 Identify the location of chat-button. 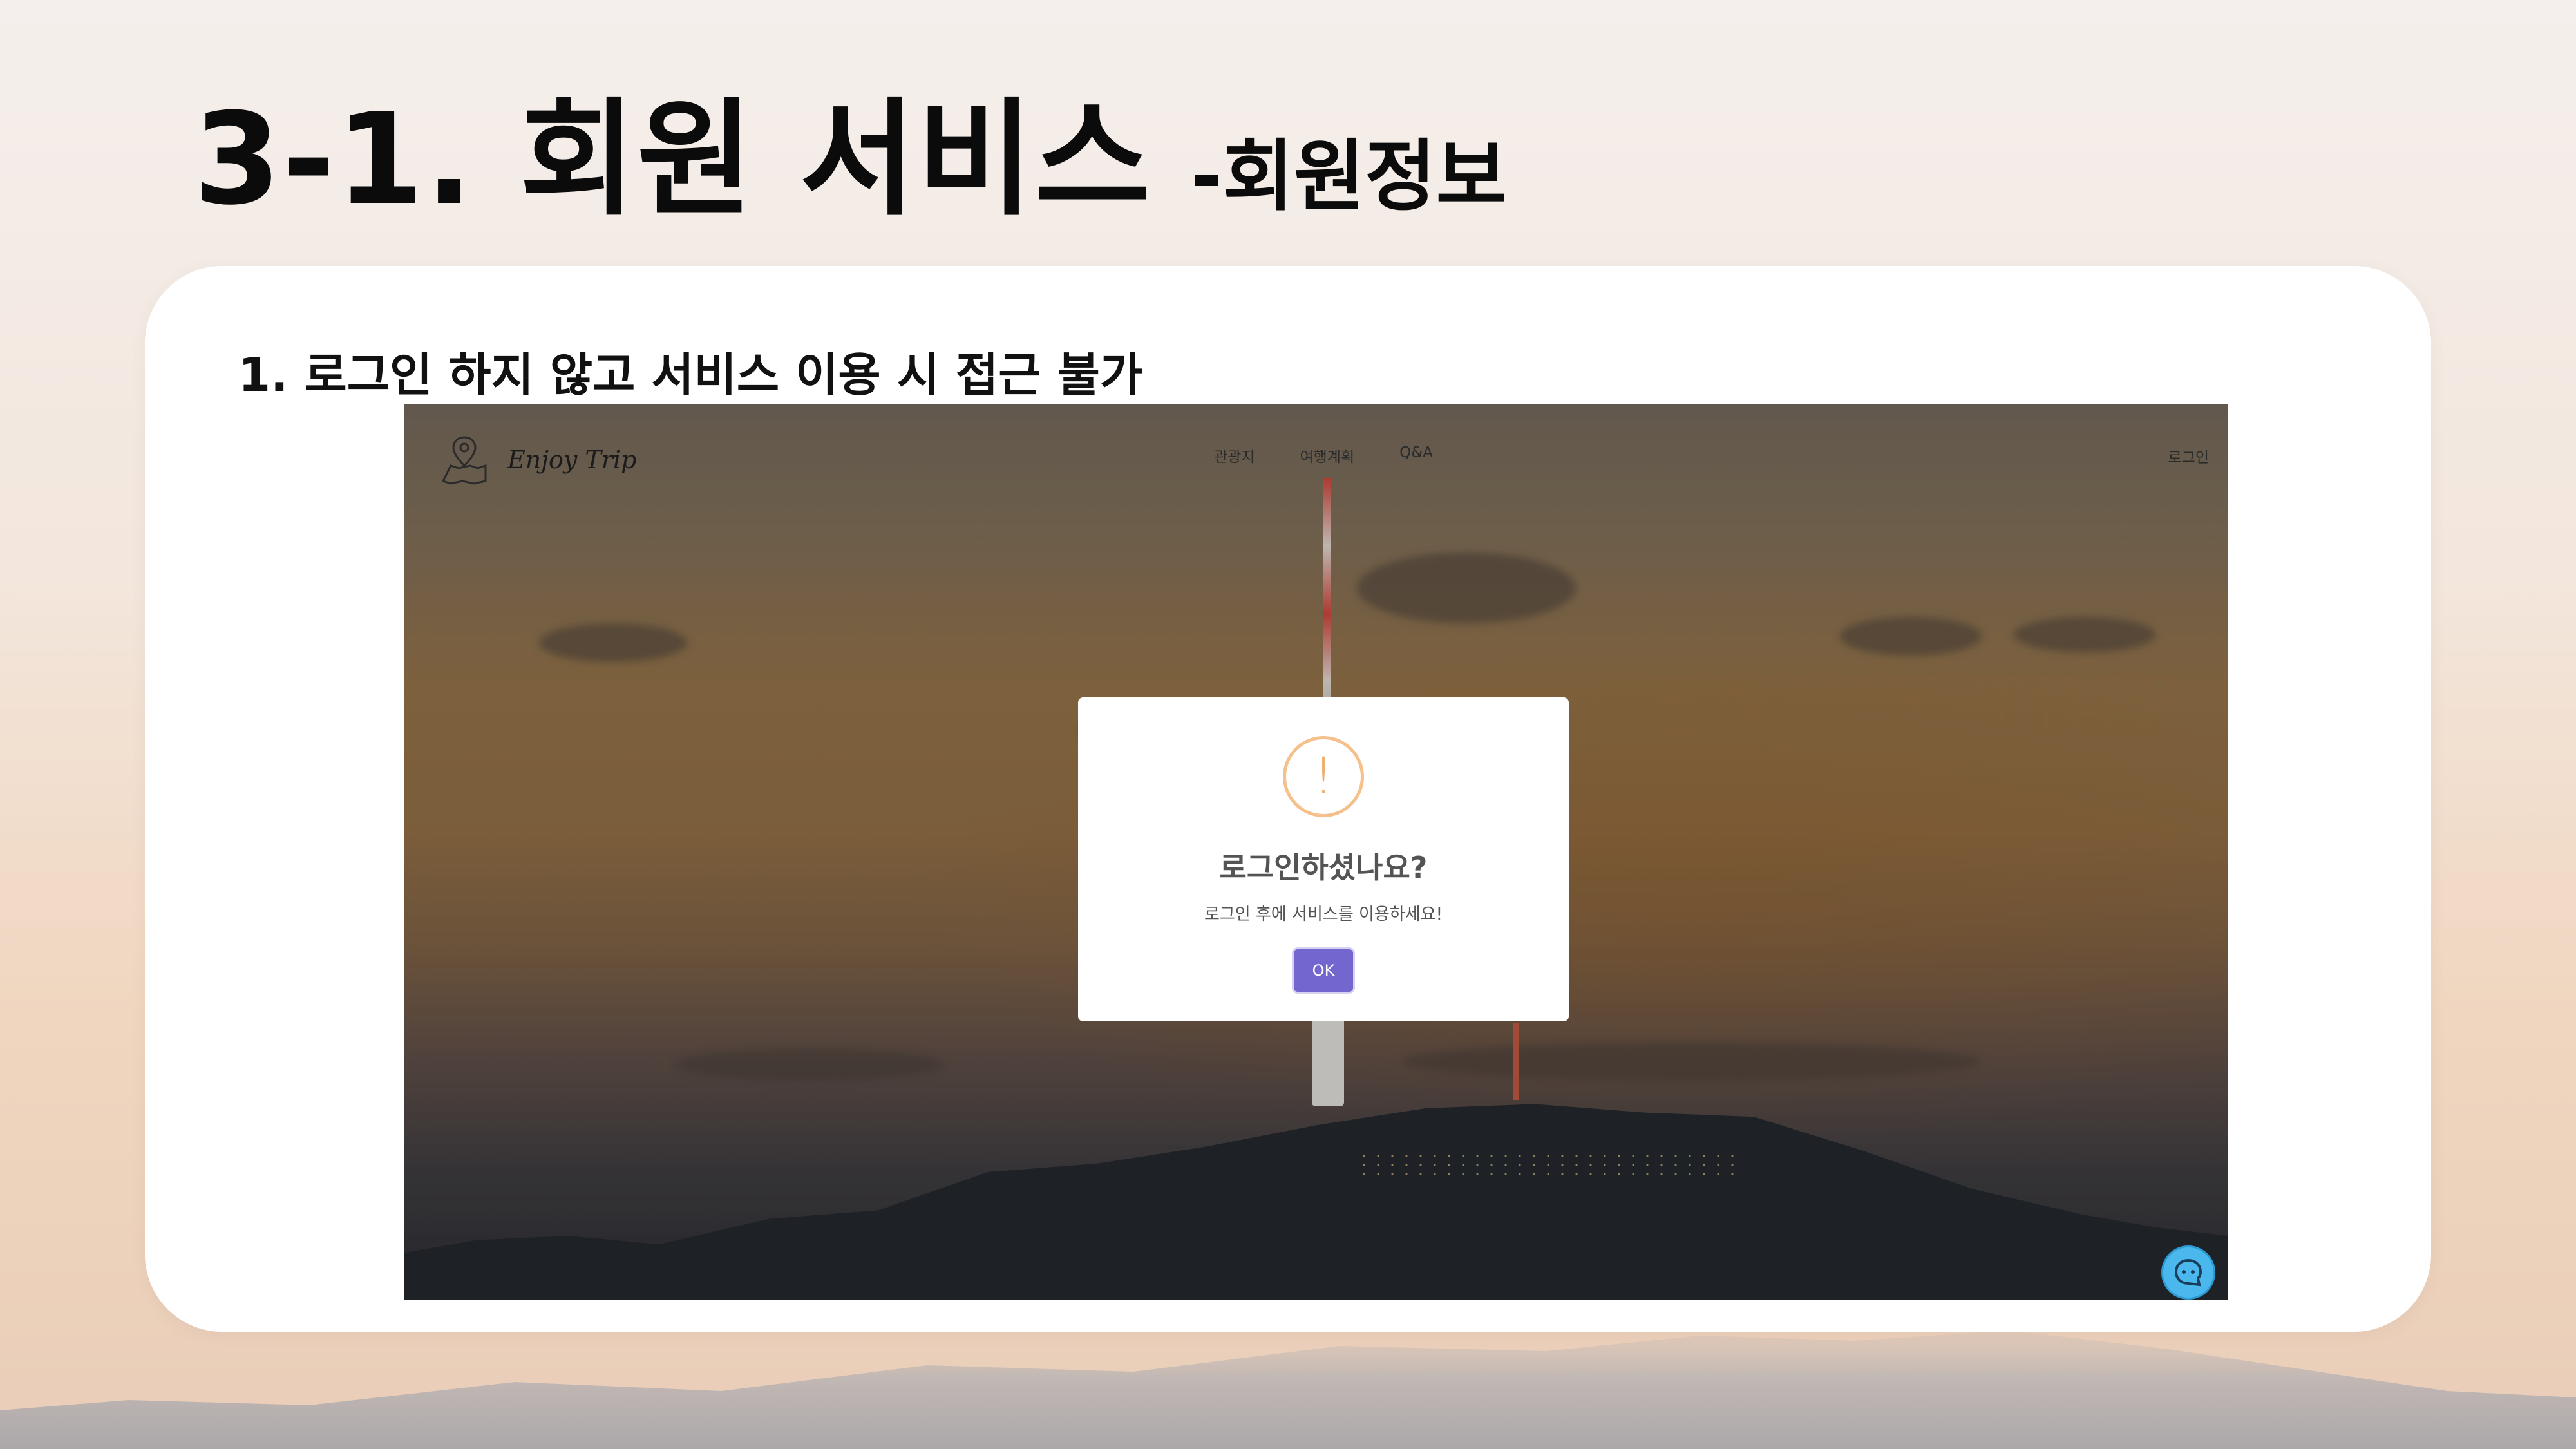
(2188, 1272).